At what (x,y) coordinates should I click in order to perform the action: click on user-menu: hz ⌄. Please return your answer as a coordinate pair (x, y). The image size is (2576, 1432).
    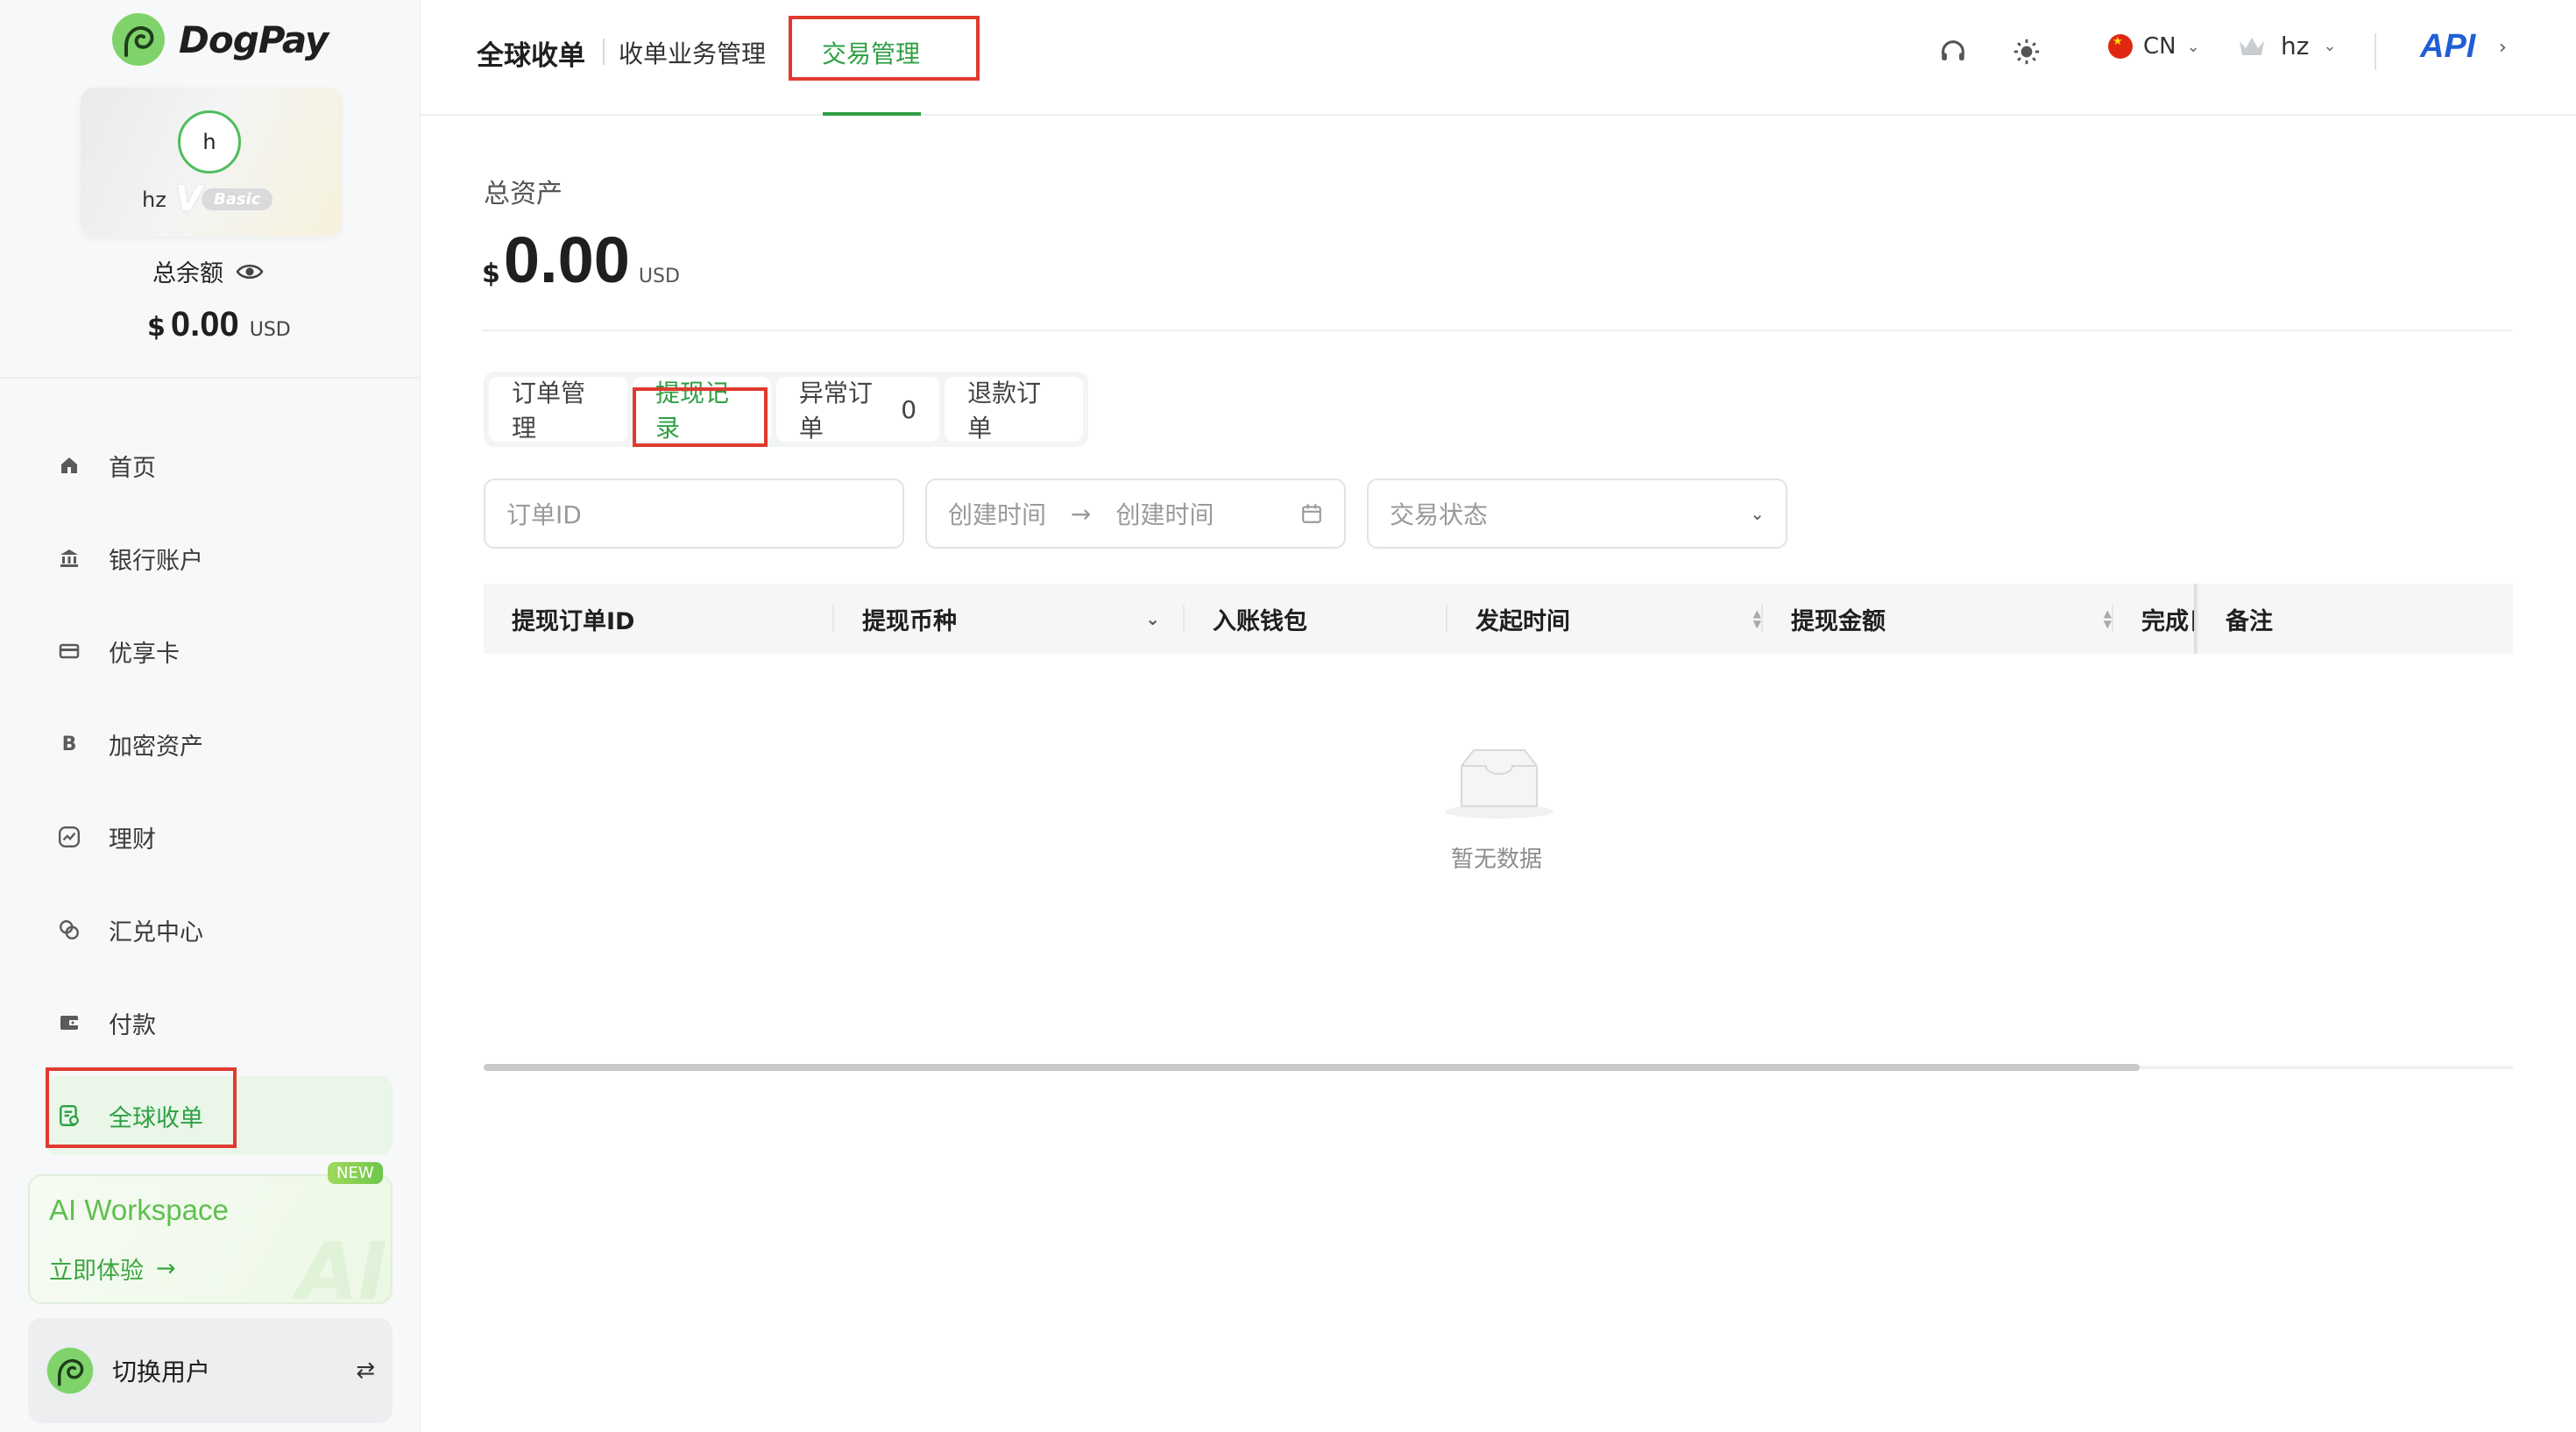
    Looking at the image, I should click on (2287, 46).